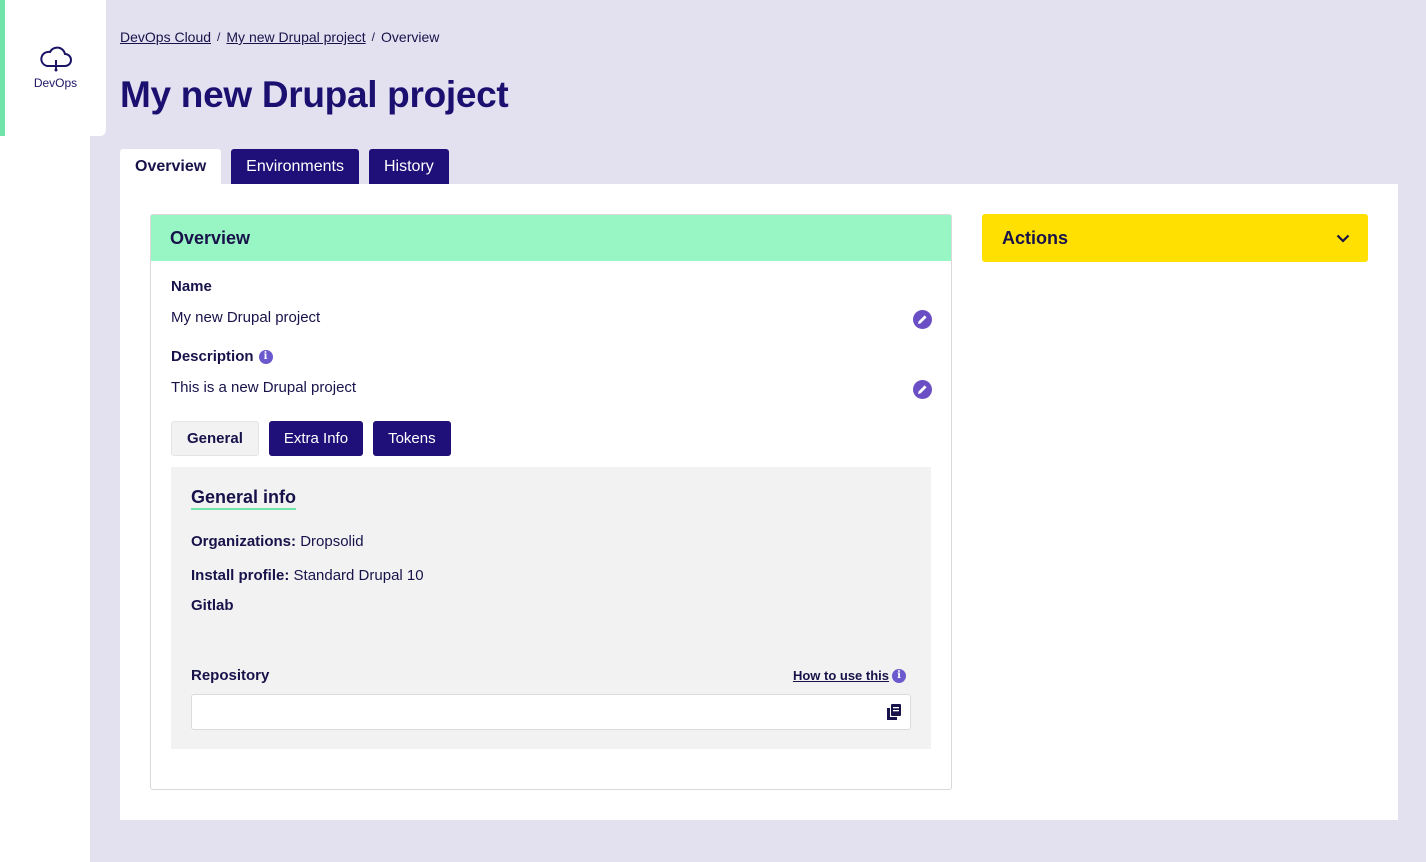 The height and width of the screenshot is (862, 1426). I want to click on name-label: Name, so click(191, 286).